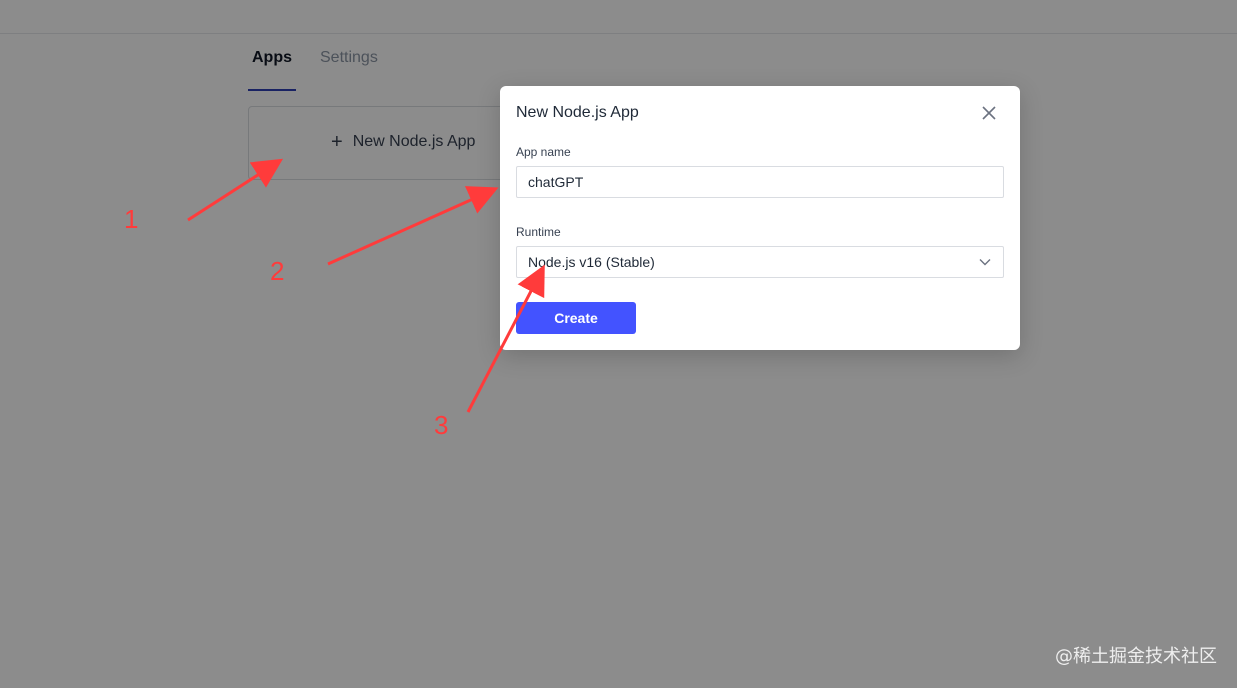 This screenshot has width=1237, height=688. What do you see at coordinates (760, 262) in the screenshot?
I see `runtime-select: Node.js v16 (Stable)` at bounding box center [760, 262].